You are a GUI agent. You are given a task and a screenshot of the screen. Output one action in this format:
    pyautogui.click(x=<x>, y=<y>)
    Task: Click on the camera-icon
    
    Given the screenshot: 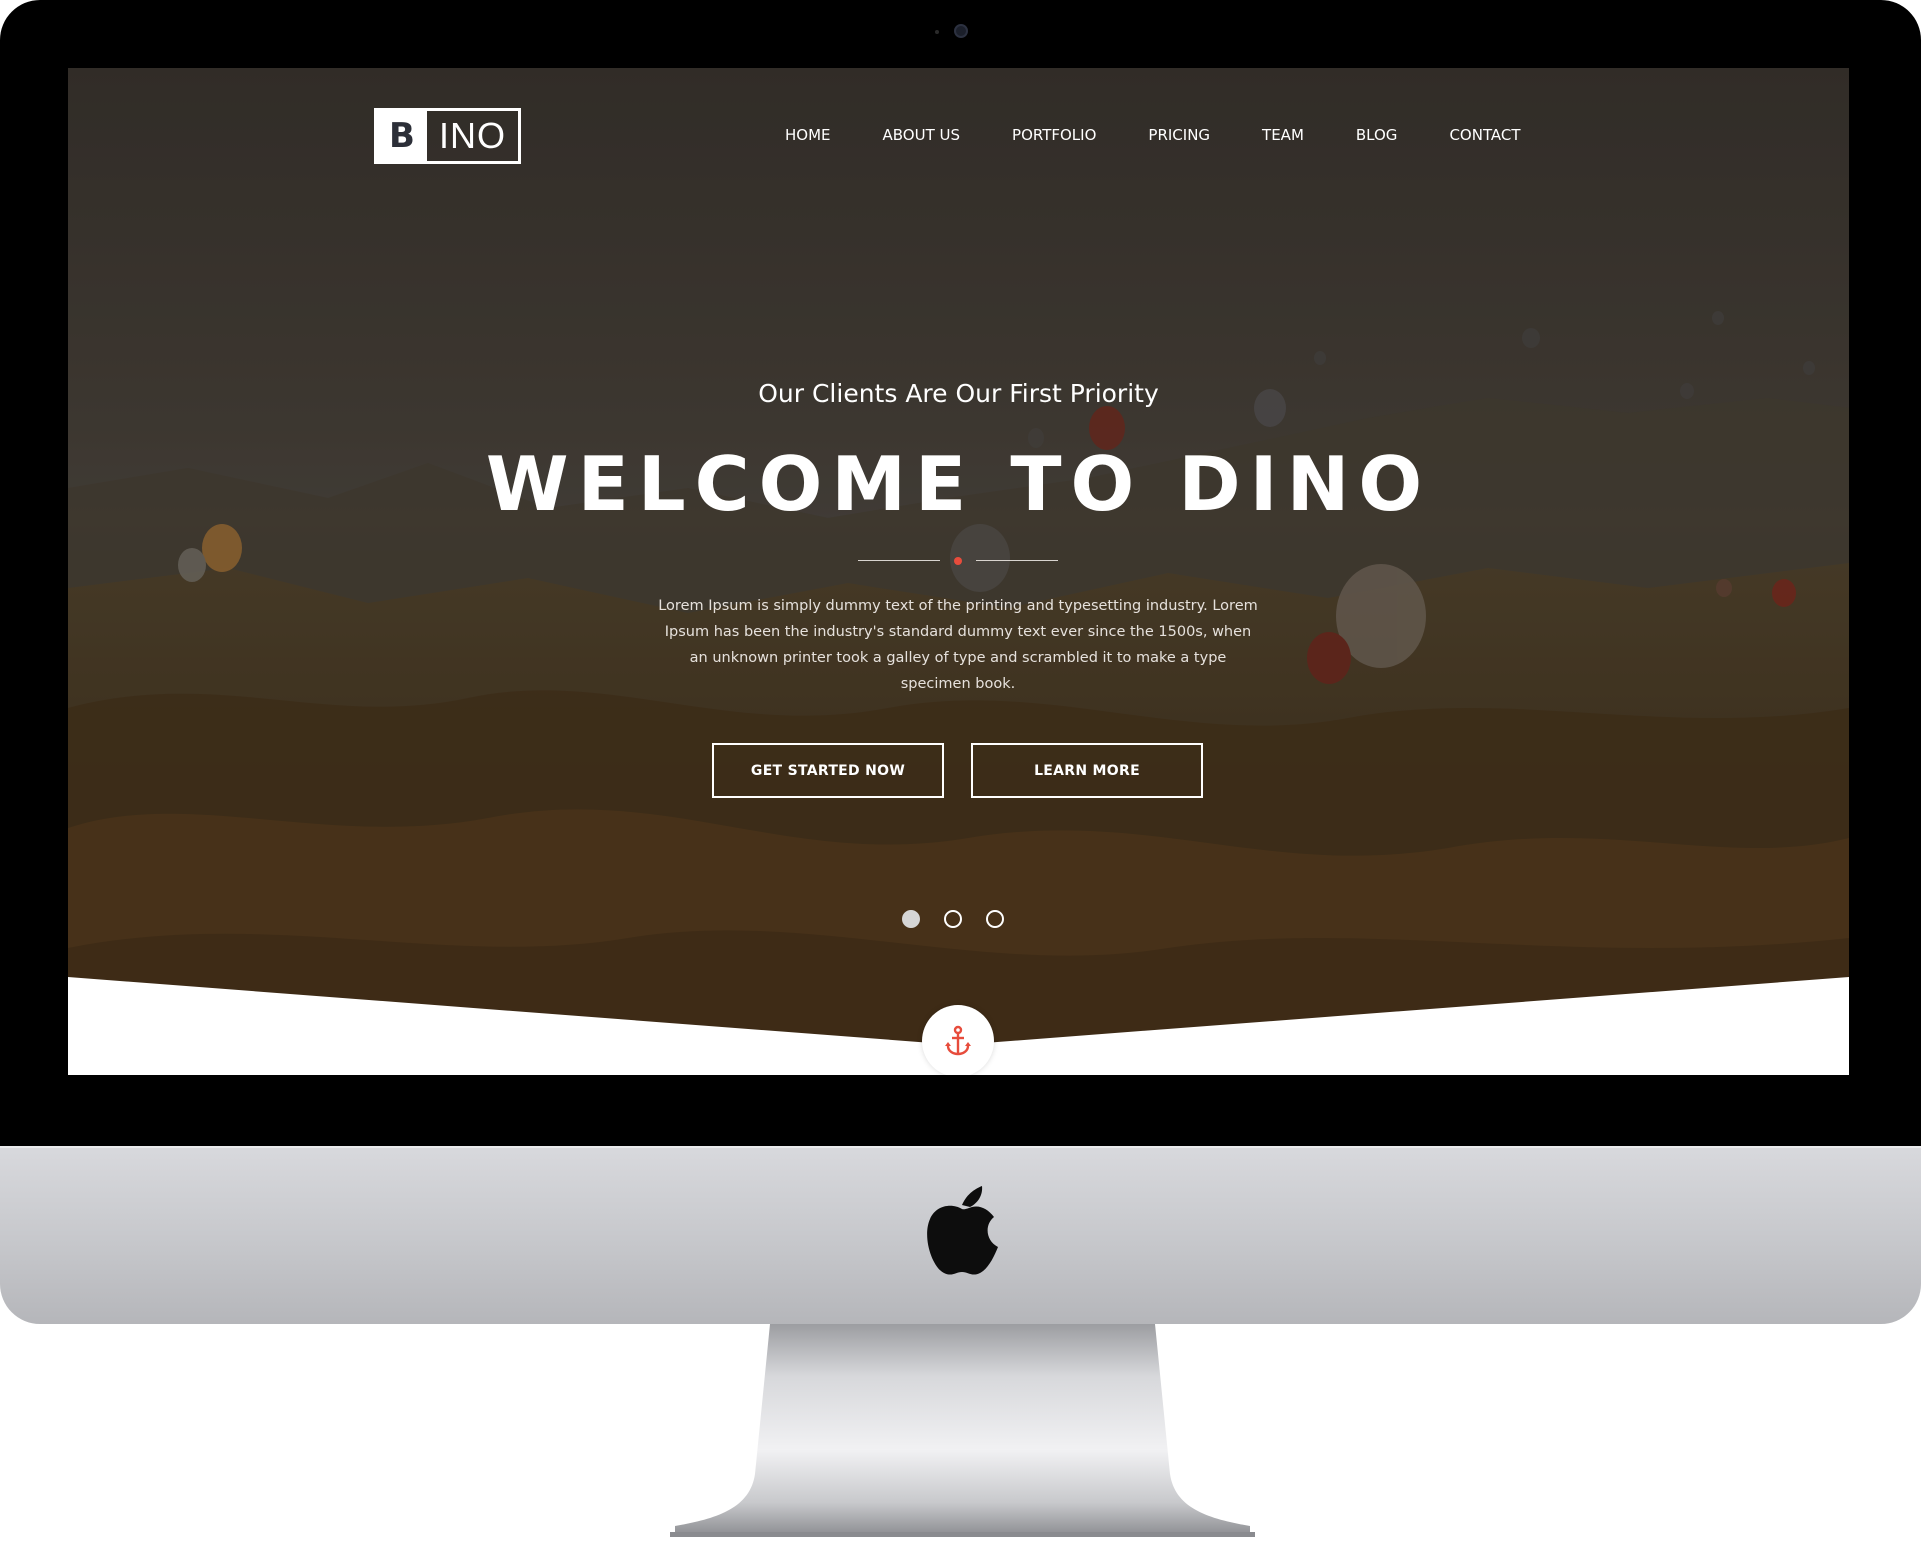 What is the action you would take?
    pyautogui.click(x=961, y=31)
    